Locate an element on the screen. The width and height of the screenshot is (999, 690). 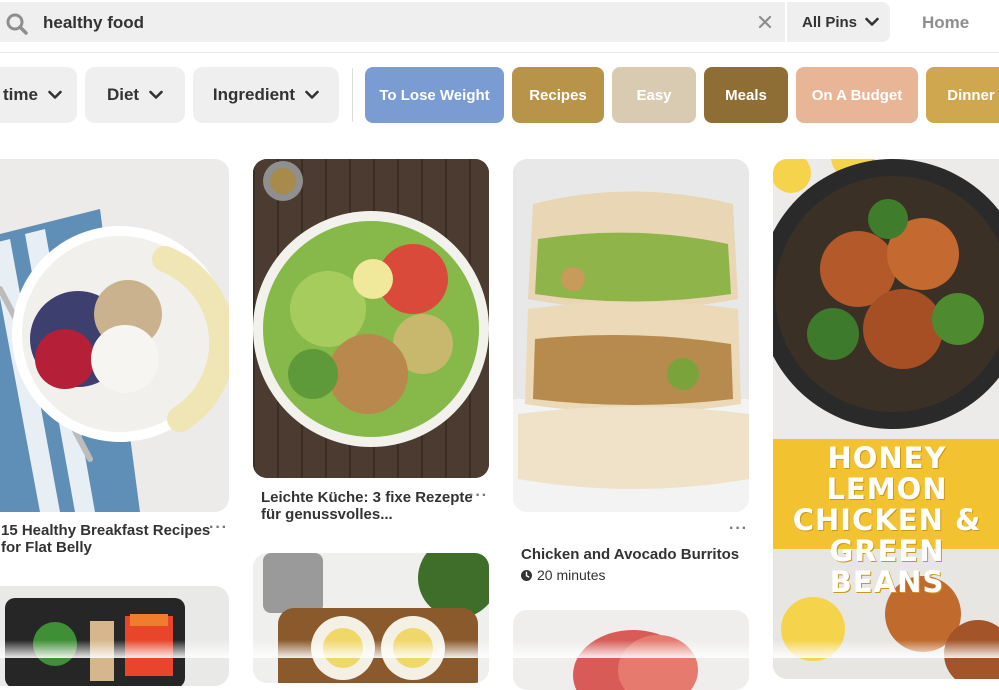
chip-label: Easy is located at coordinates (654, 95).